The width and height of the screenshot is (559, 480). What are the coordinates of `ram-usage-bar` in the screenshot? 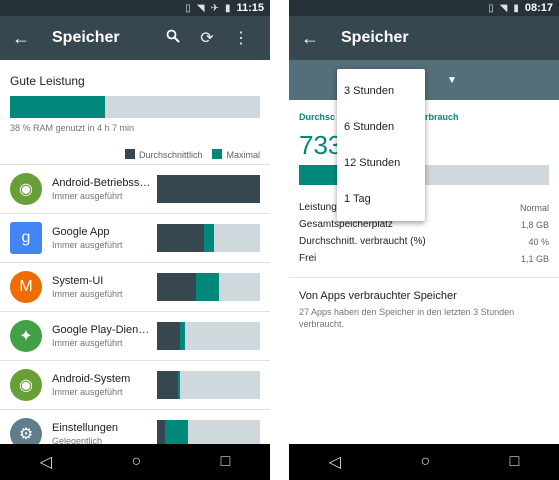 It's located at (135, 107).